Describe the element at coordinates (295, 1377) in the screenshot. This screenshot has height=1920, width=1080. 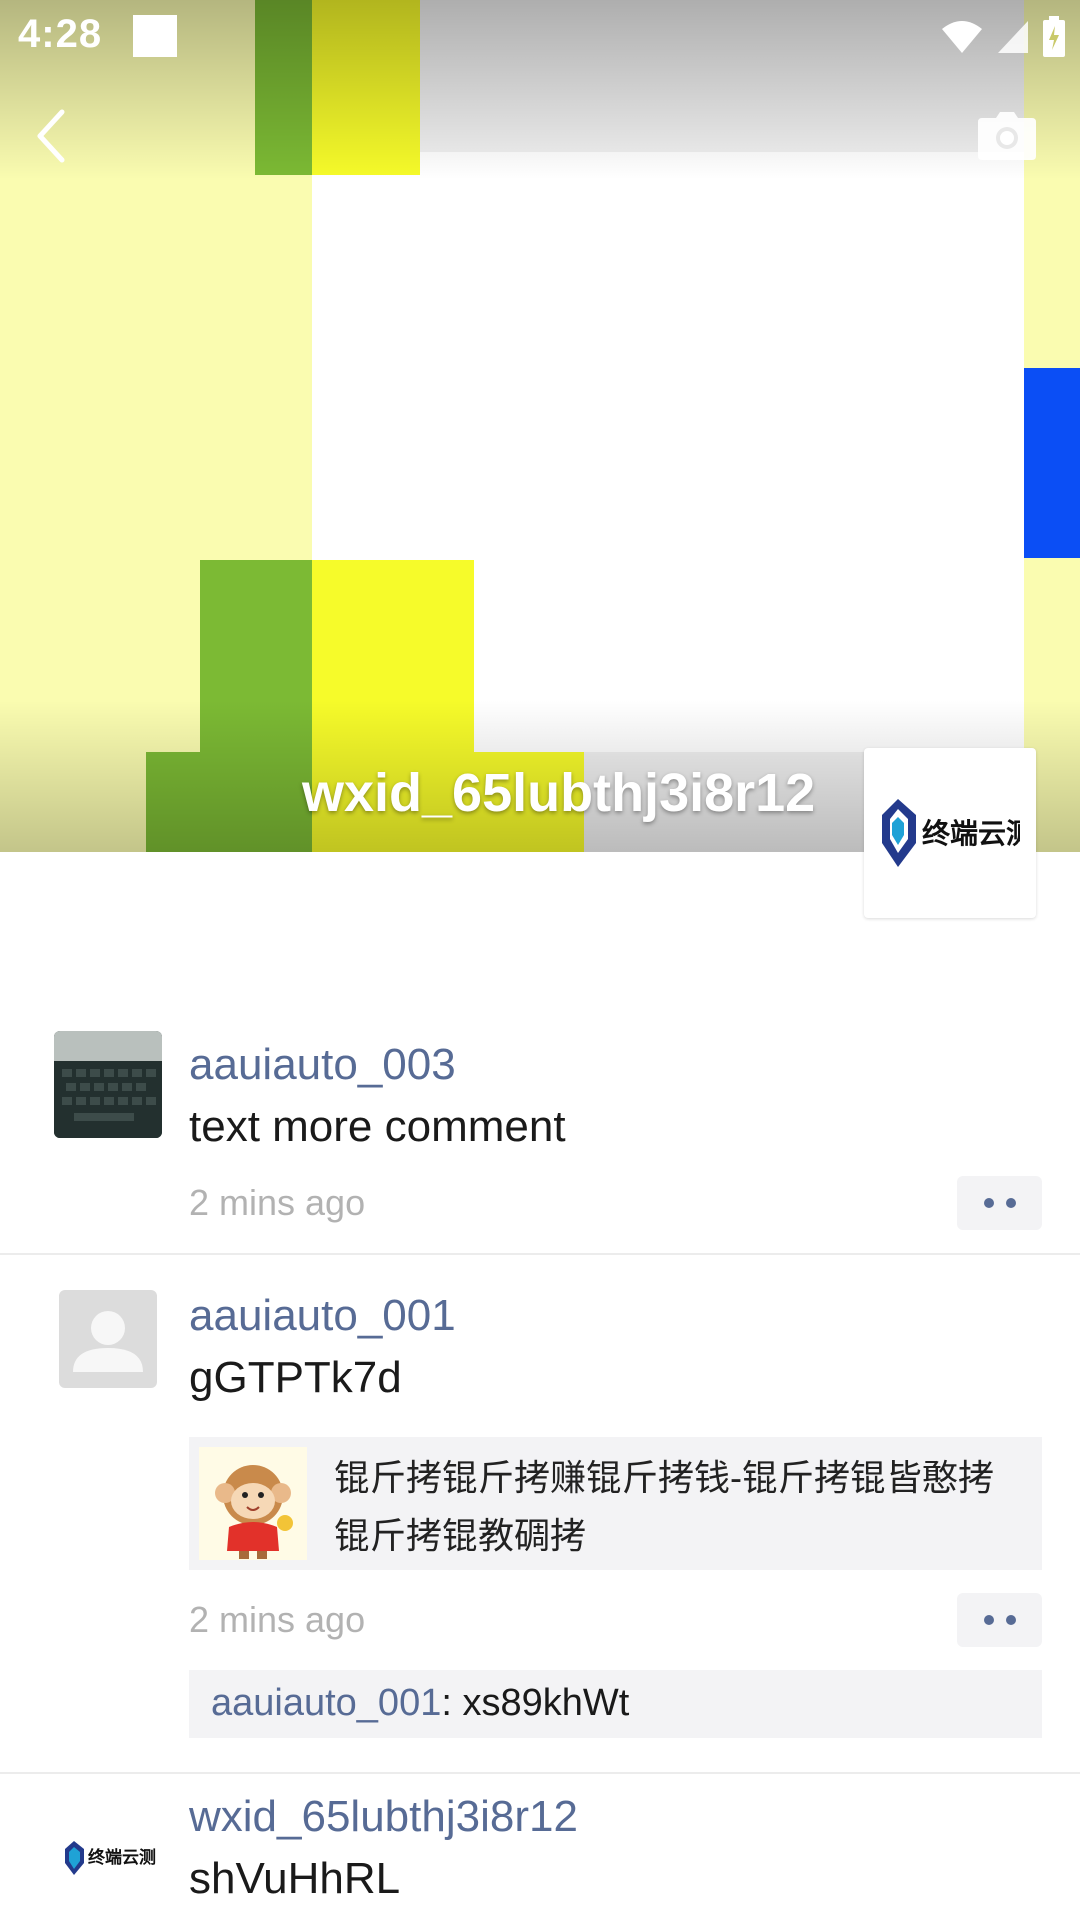
I see `post-text: gGTPTk7d` at that location.